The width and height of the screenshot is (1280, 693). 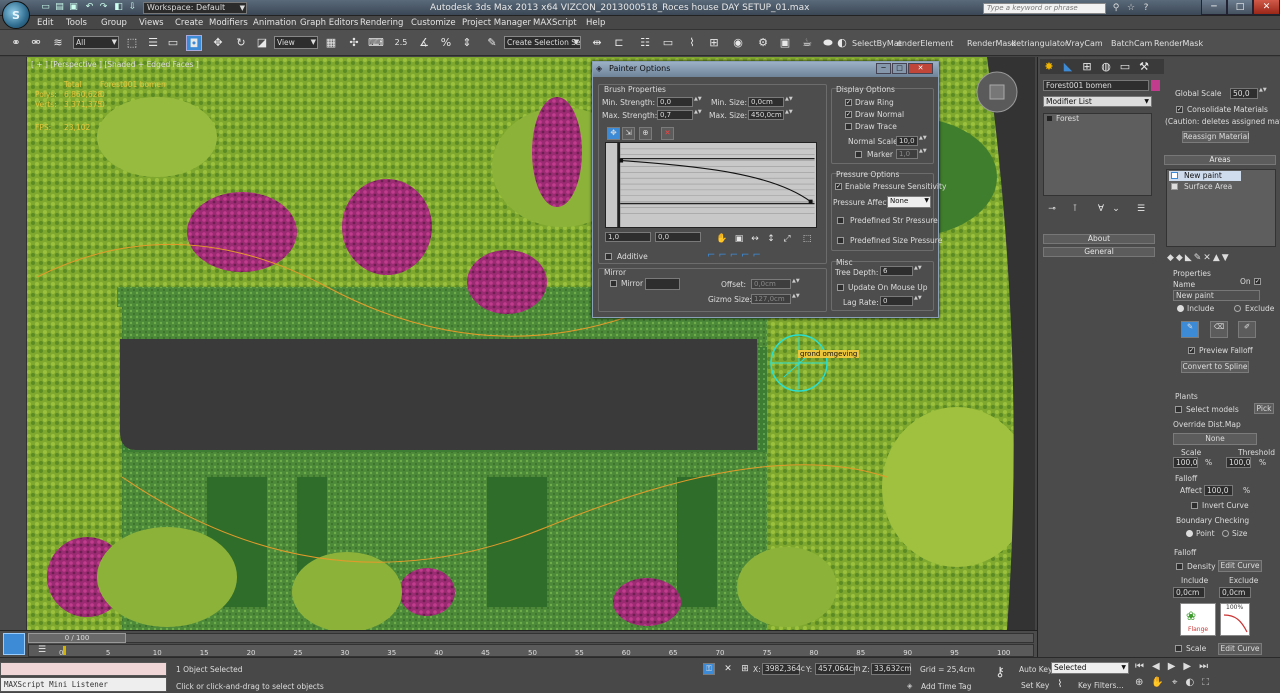 What do you see at coordinates (920, 68) in the screenshot?
I see `dialog-close-button: ✕` at bounding box center [920, 68].